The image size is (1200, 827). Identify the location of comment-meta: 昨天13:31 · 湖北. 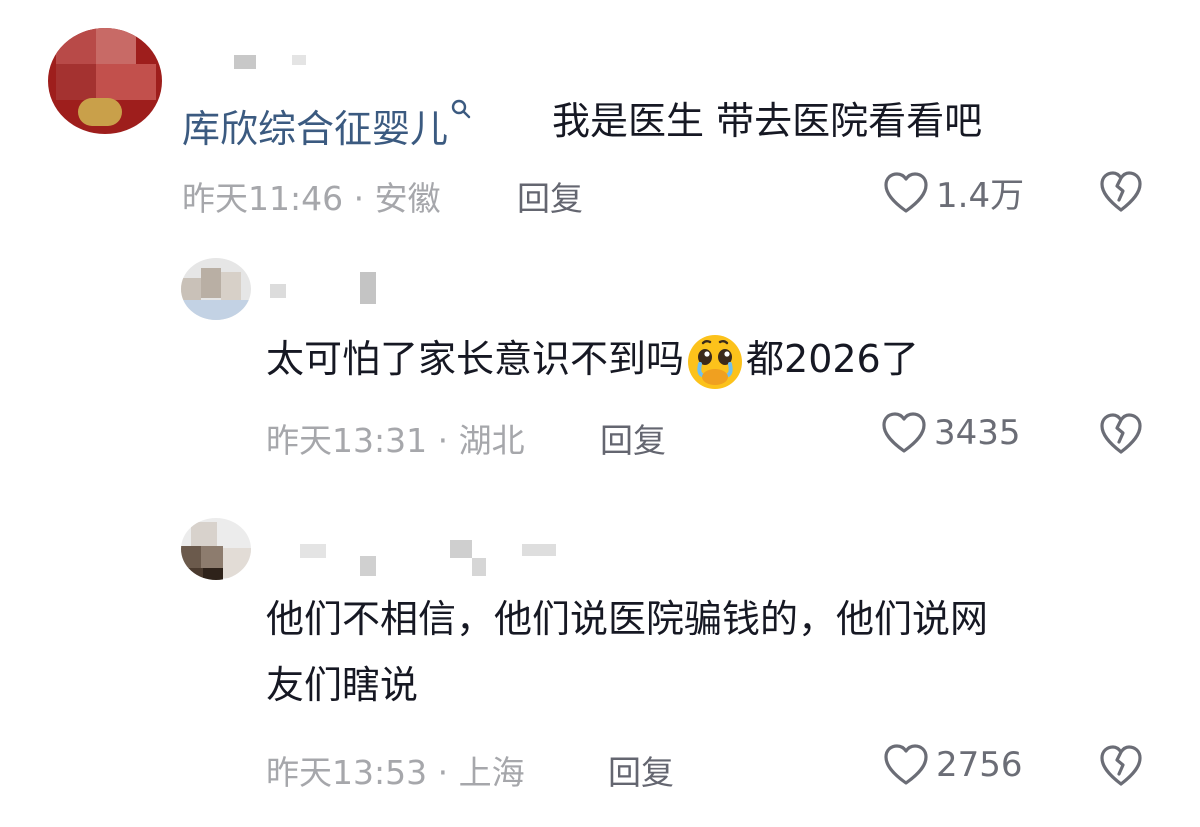
(395, 438).